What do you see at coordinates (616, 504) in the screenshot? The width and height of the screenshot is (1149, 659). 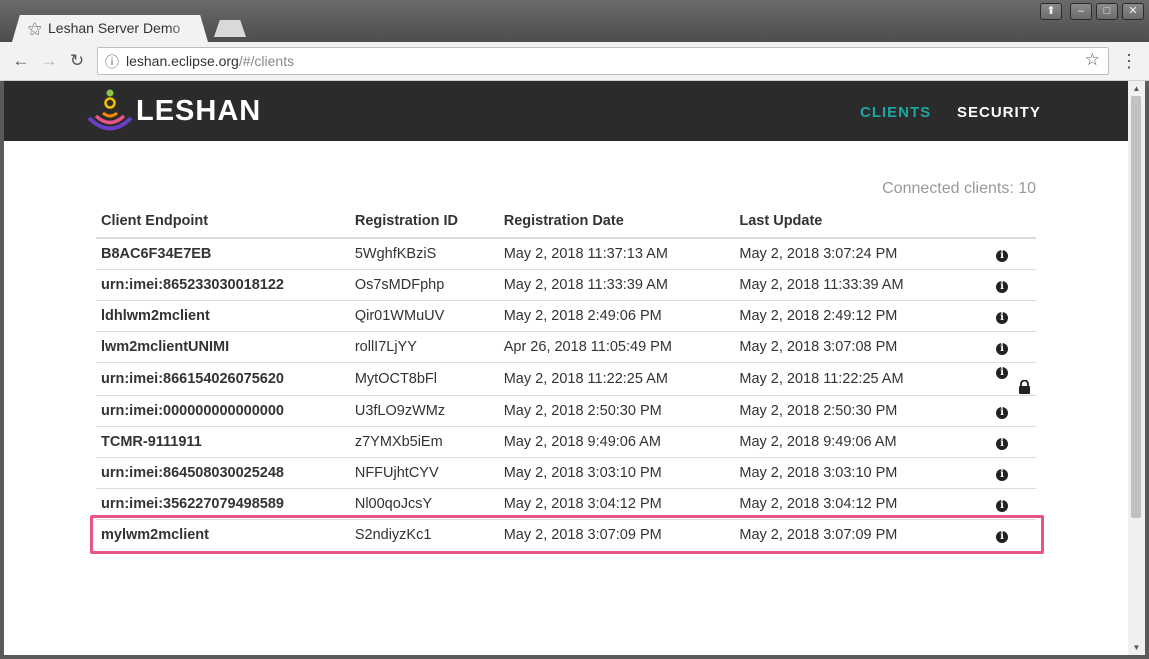 I see `registration-date: May 2, 2018 3:04:12 PM` at bounding box center [616, 504].